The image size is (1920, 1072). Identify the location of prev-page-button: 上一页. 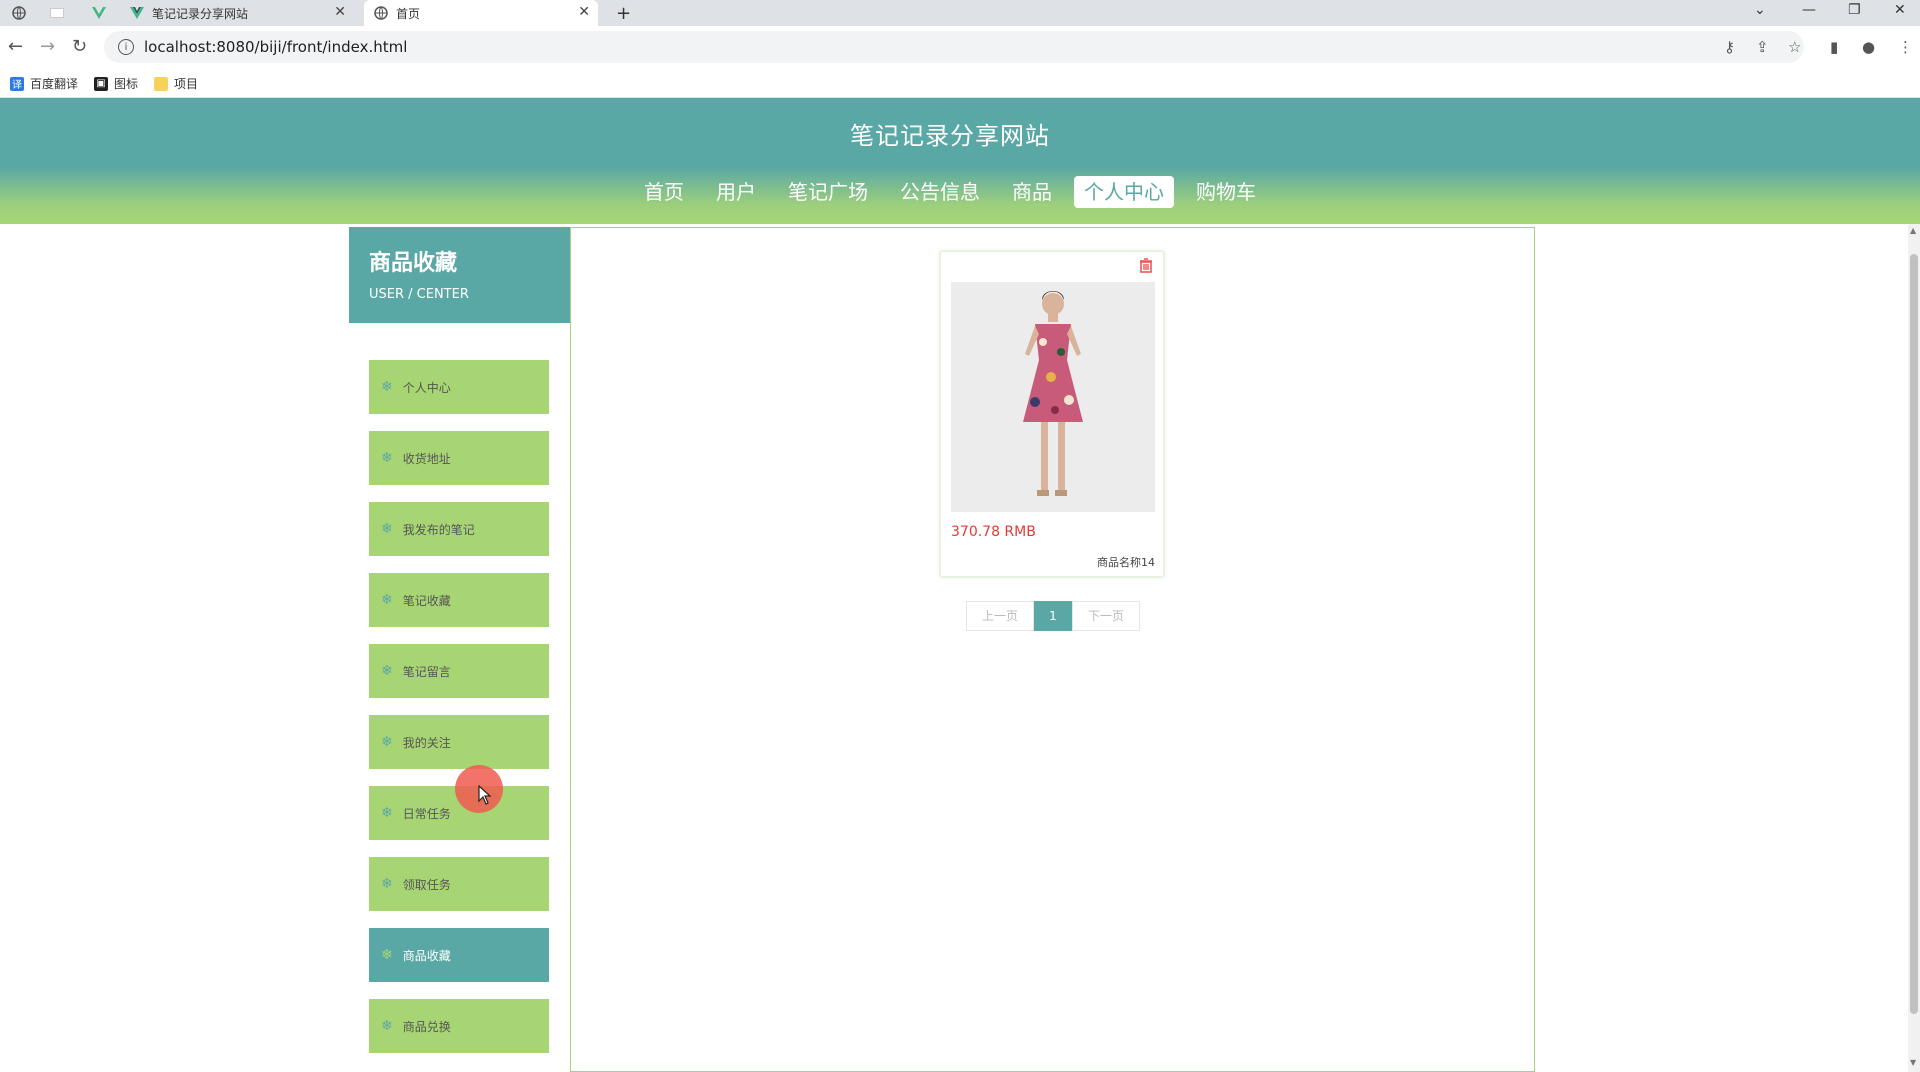
(1000, 616).